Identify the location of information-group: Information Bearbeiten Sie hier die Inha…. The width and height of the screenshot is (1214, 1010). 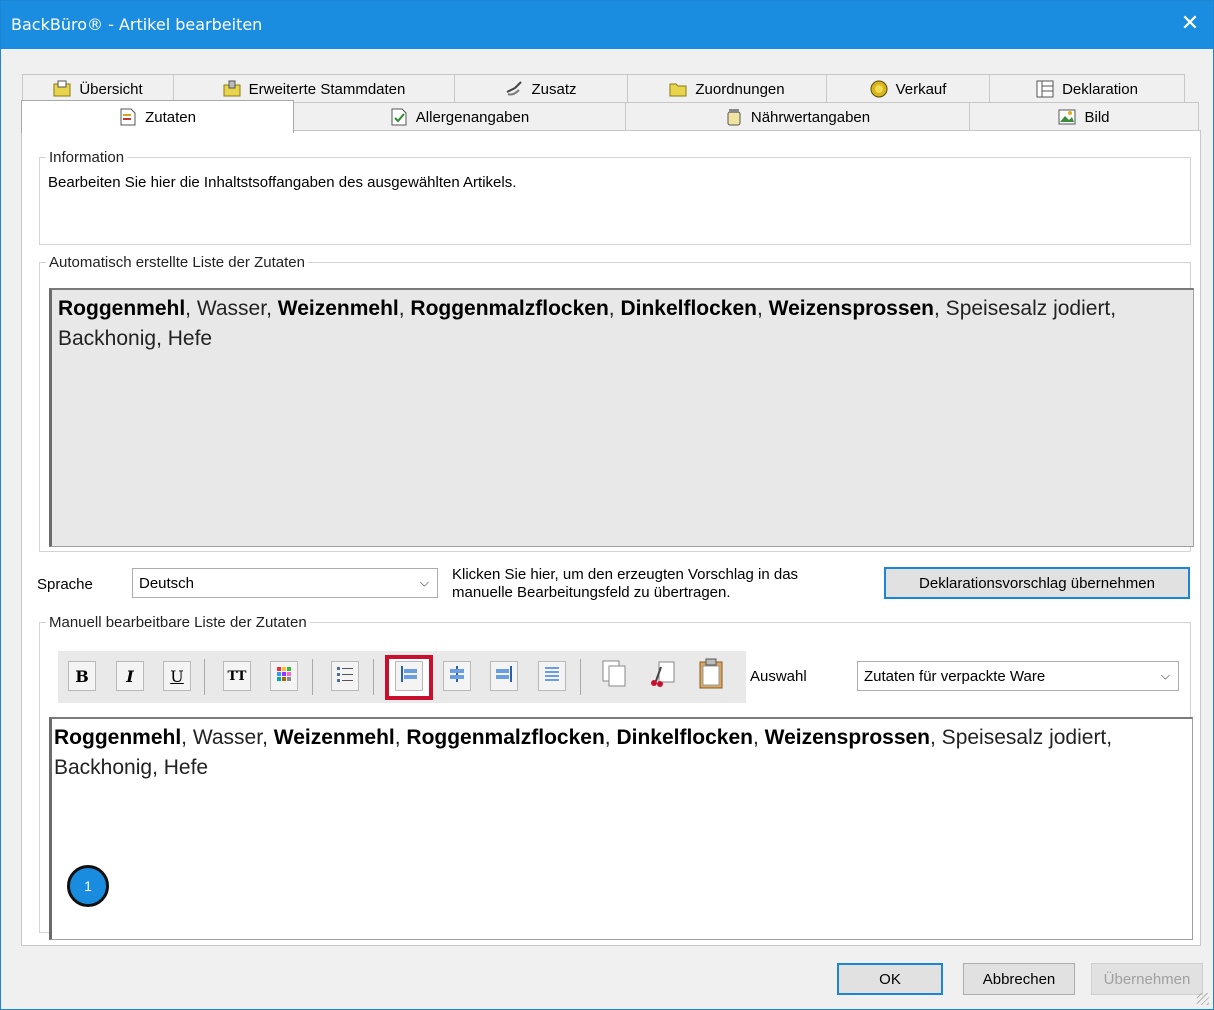
(615, 197).